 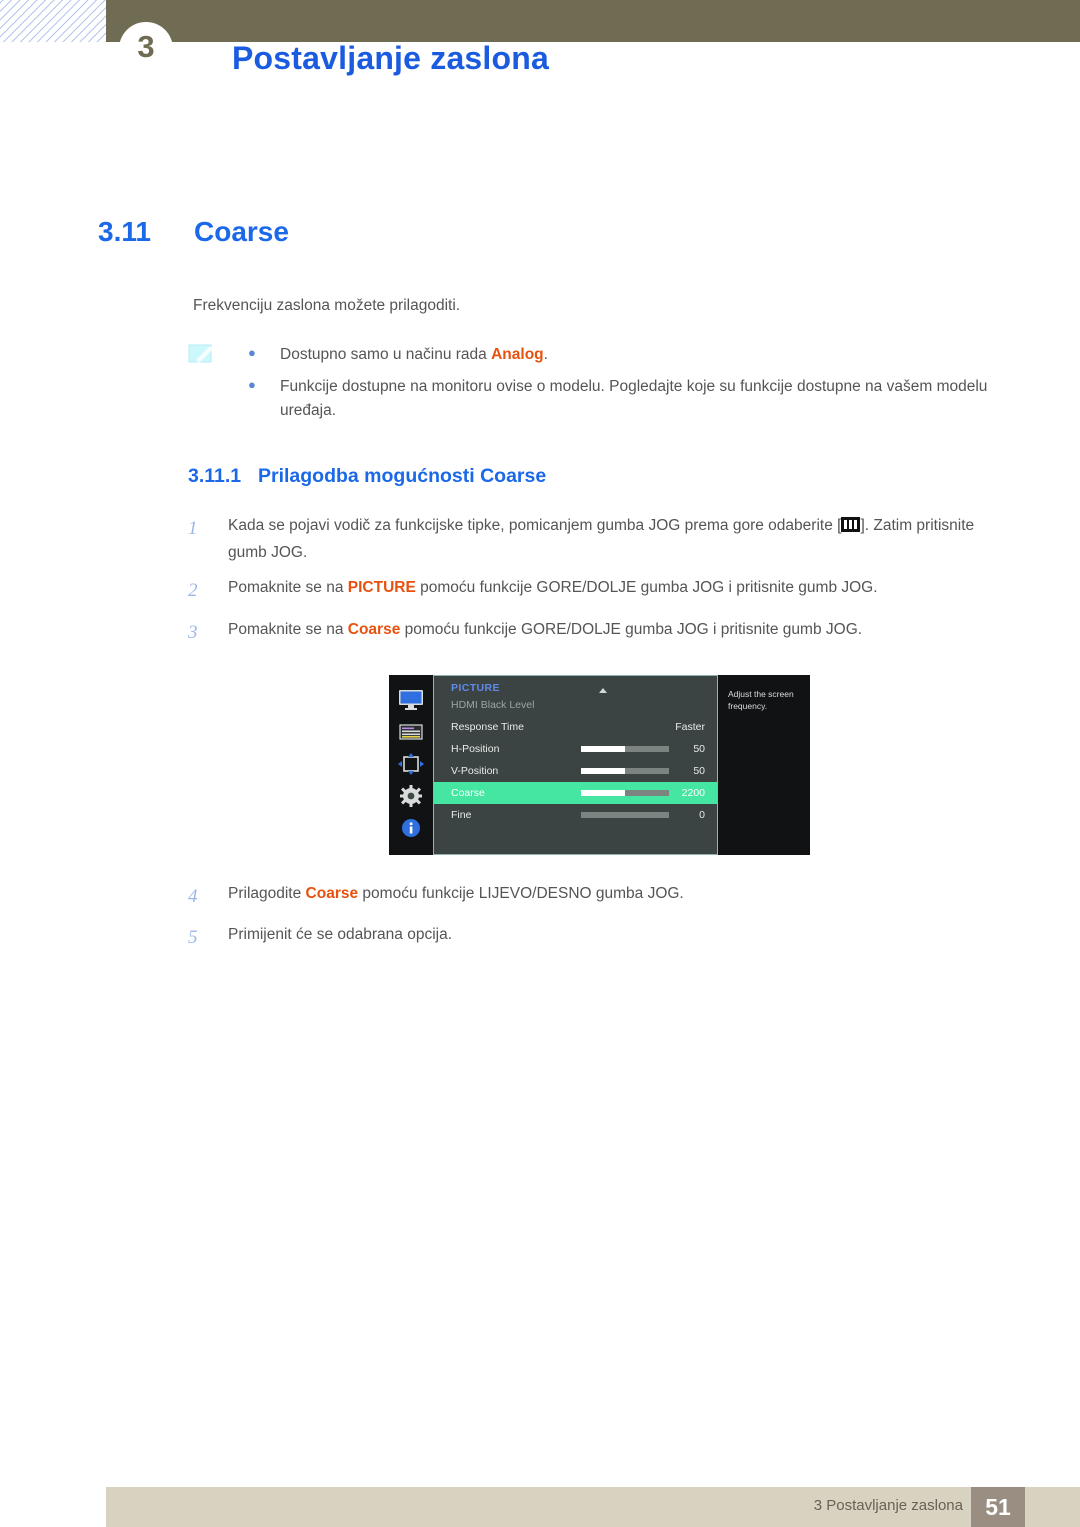 I want to click on footer-chapter-label: 3 Postavljanje zaslona, so click(x=888, y=1505).